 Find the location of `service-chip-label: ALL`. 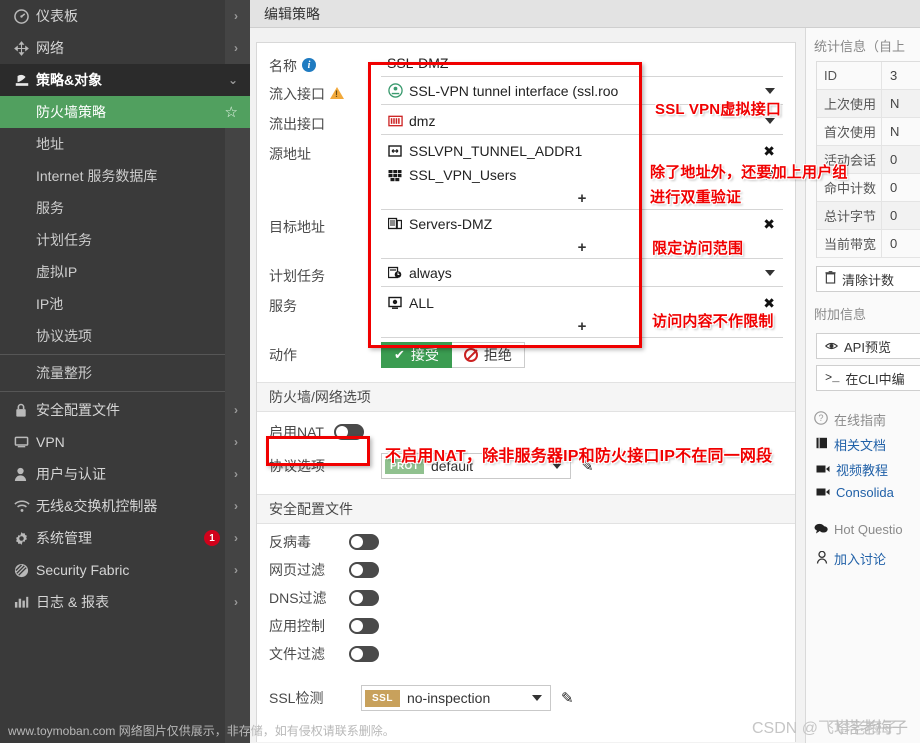

service-chip-label: ALL is located at coordinates (421, 303).